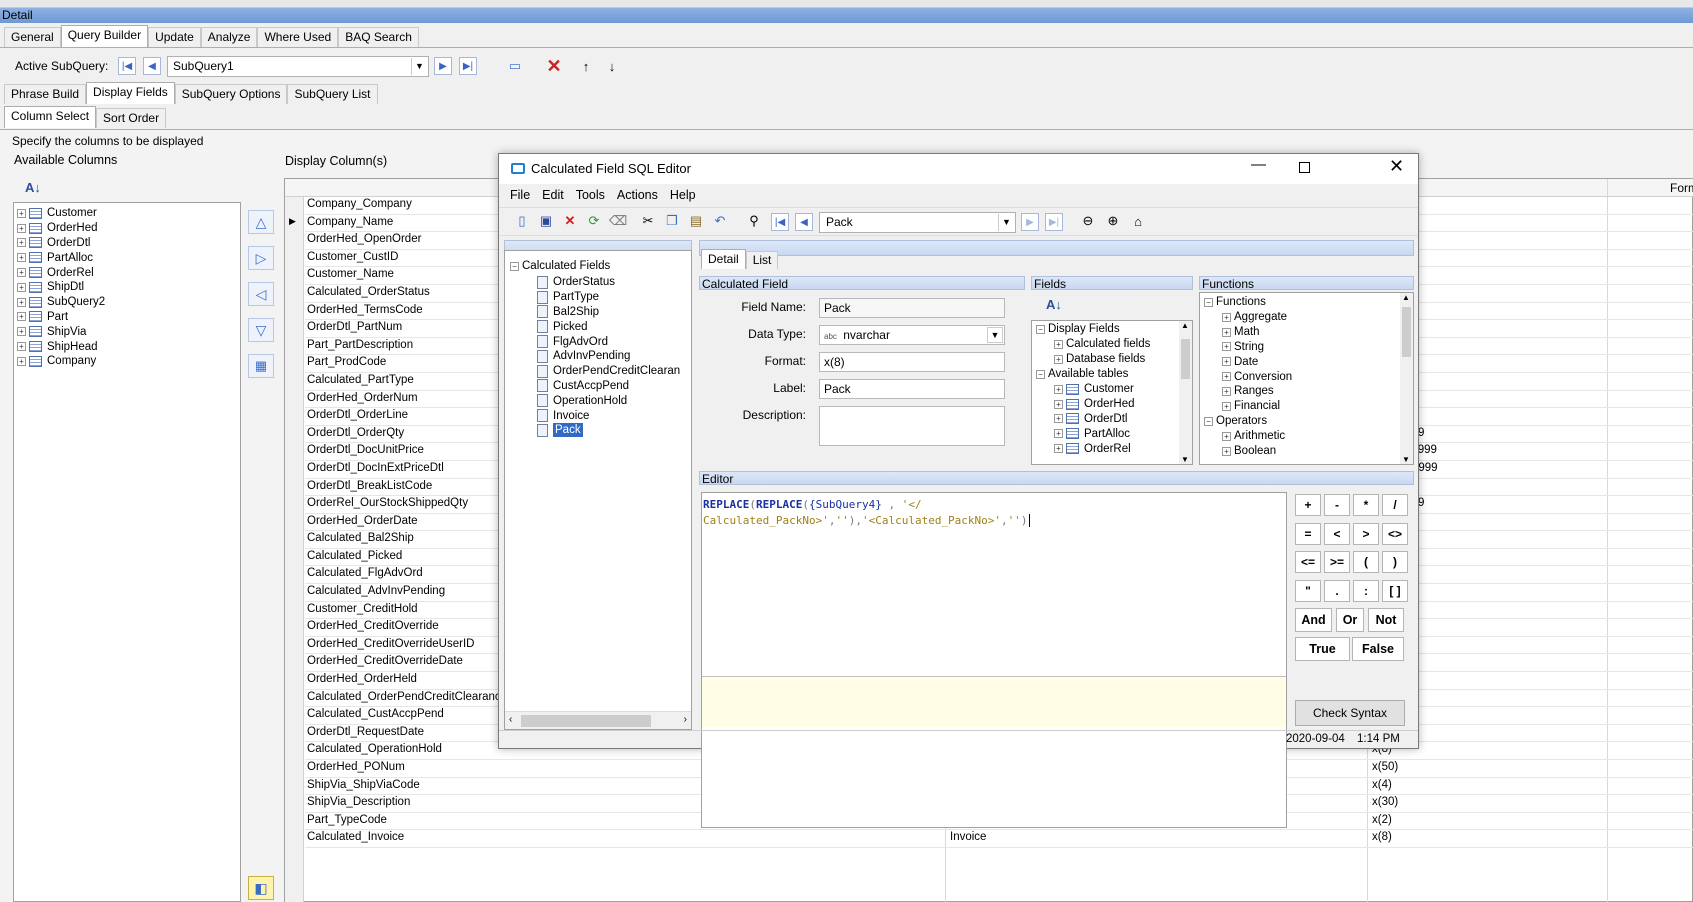 This screenshot has width=1693, height=902. I want to click on tree-item-partalloc: + PartAlloc, so click(128, 257).